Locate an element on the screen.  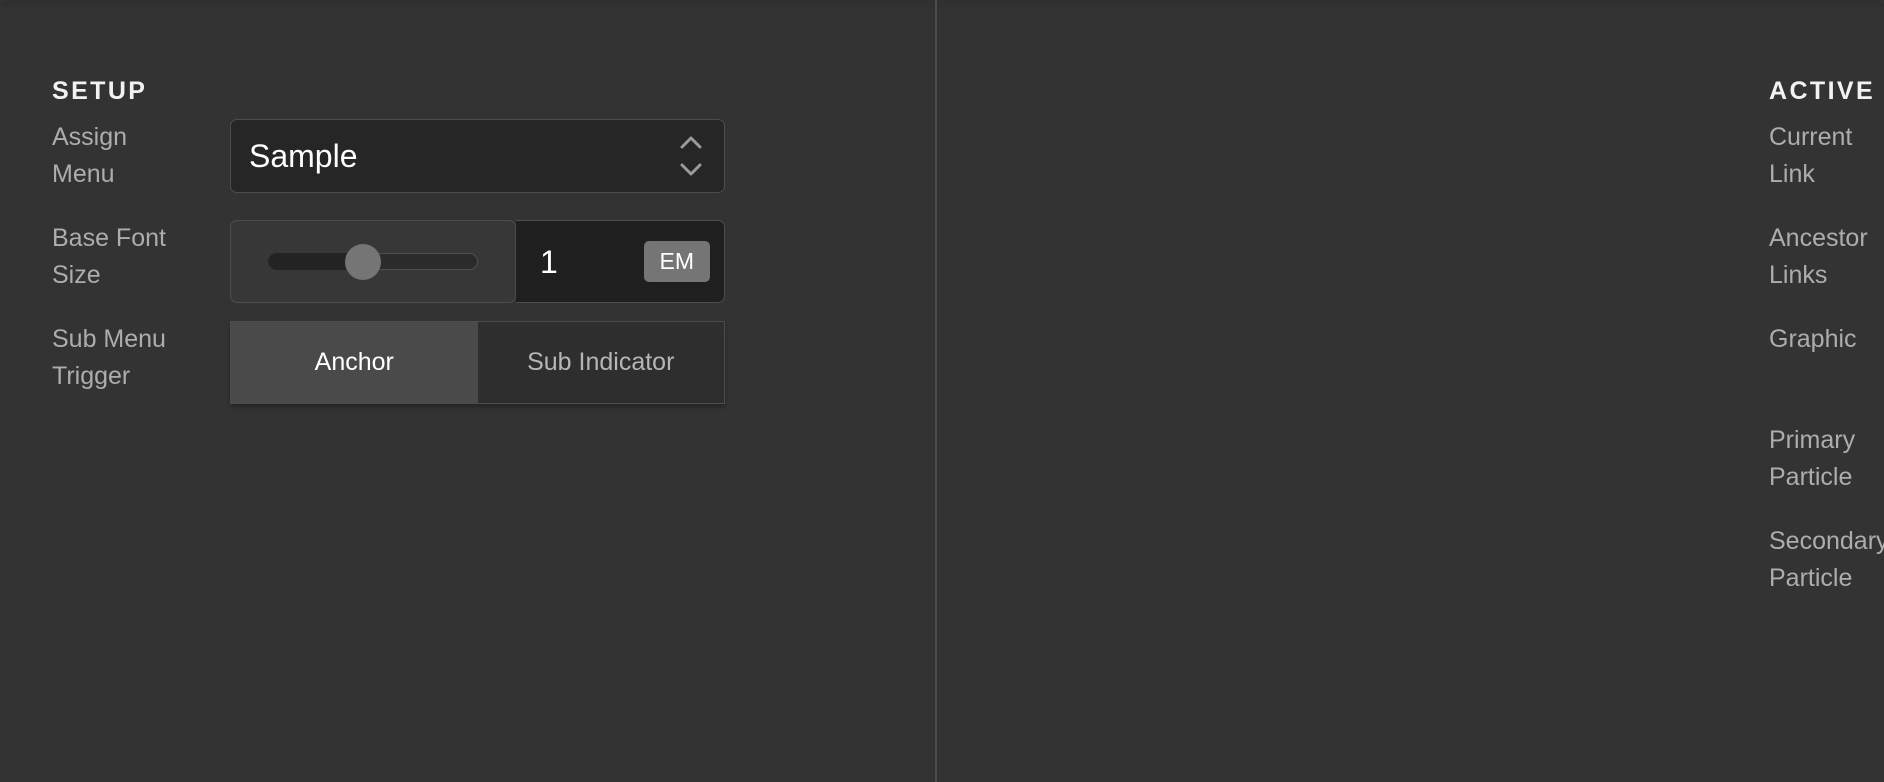
secondary-particle-label: Secondary Particle is located at coordinates (1826, 559).